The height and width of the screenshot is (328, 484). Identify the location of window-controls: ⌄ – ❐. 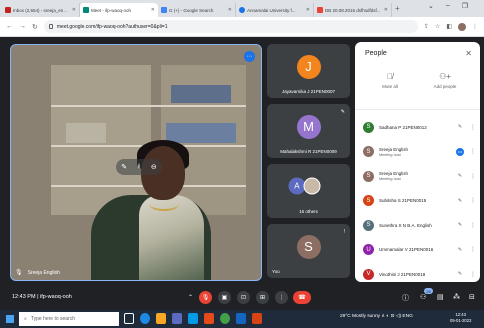
(448, 6).